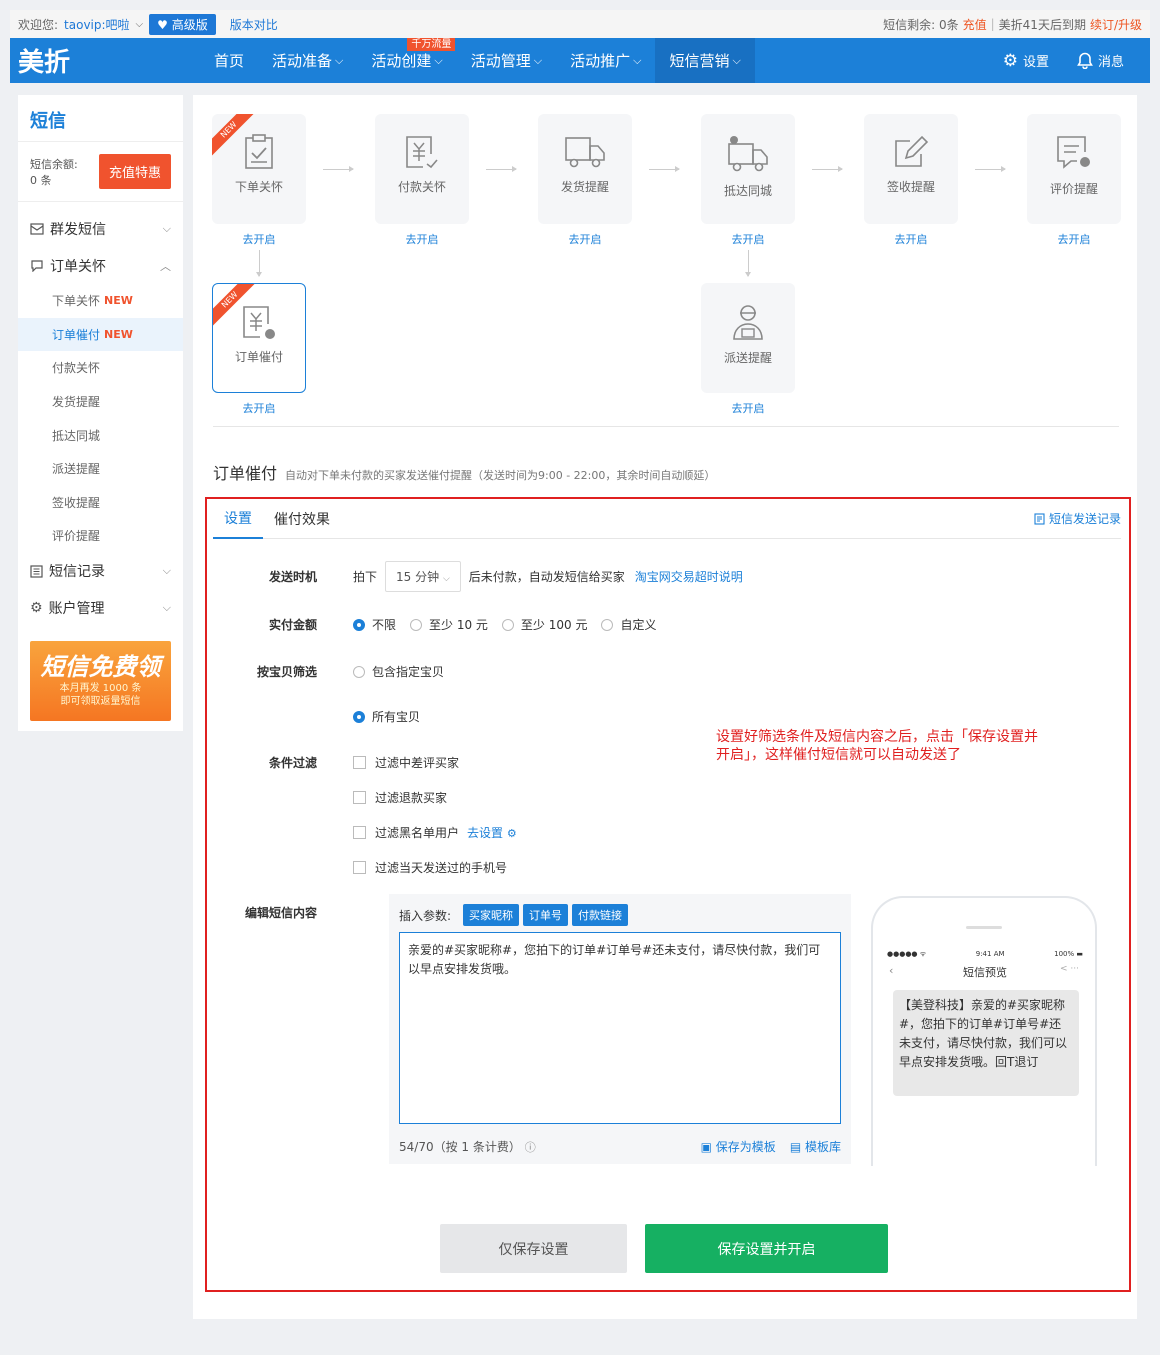  Describe the element at coordinates (286, 672) in the screenshot. I see `item-filter-label: 按宝贝筛选` at that location.